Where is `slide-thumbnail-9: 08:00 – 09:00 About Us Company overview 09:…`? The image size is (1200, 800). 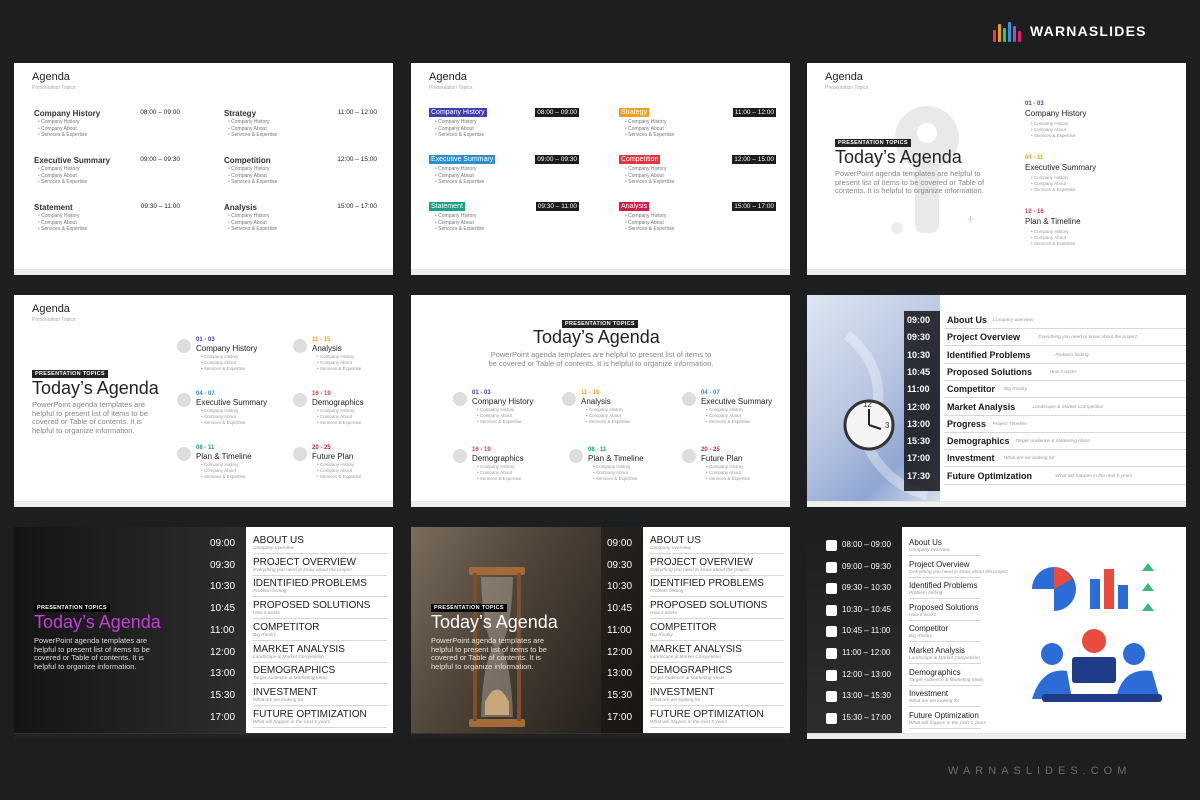 slide-thumbnail-9: 08:00 – 09:00 About Us Company overview 09:… is located at coordinates (996, 633).